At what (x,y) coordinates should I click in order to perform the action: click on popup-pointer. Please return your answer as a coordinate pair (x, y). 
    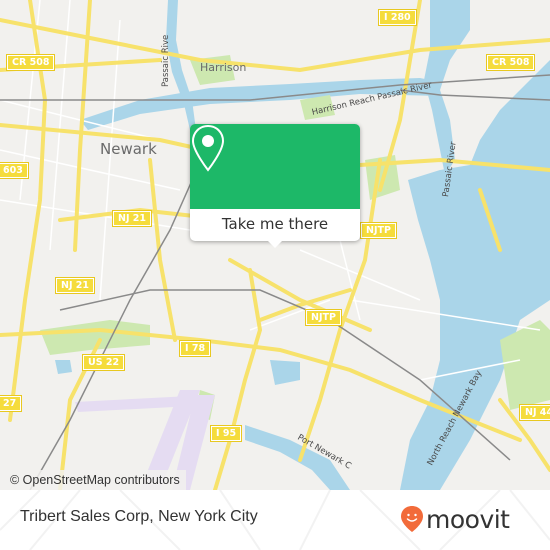
    Looking at the image, I should click on (275, 244).